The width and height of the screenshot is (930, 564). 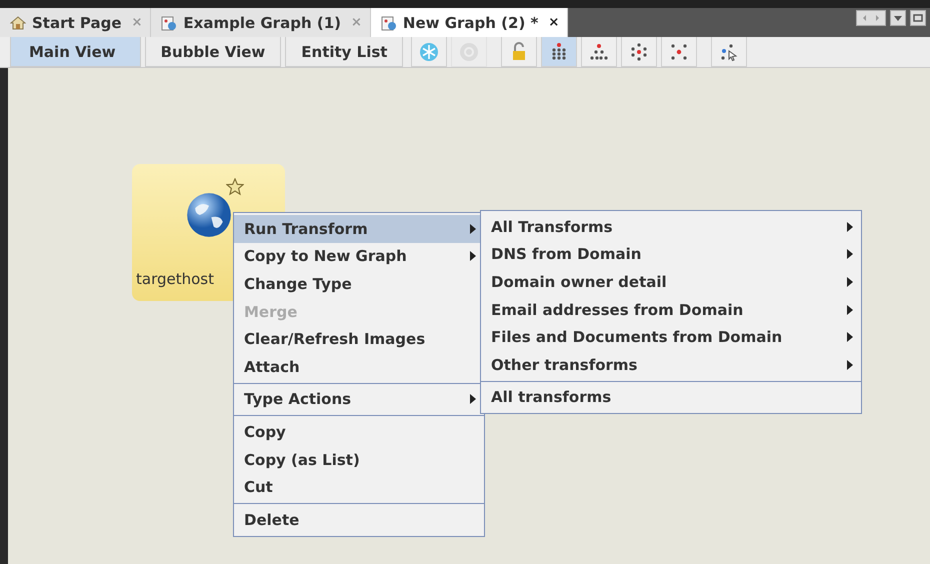 I want to click on menu-item: Domain owner detail, so click(x=671, y=282).